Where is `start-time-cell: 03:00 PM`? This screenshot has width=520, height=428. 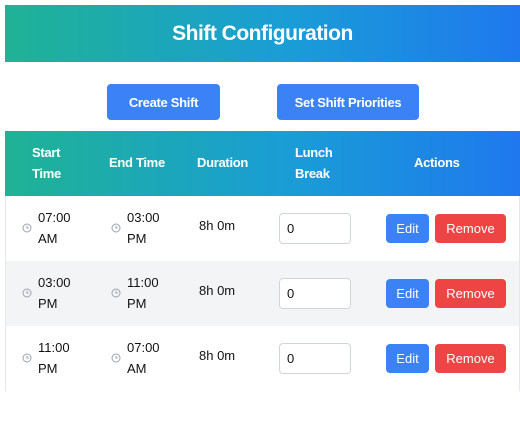
start-time-cell: 03:00 PM is located at coordinates (50, 293).